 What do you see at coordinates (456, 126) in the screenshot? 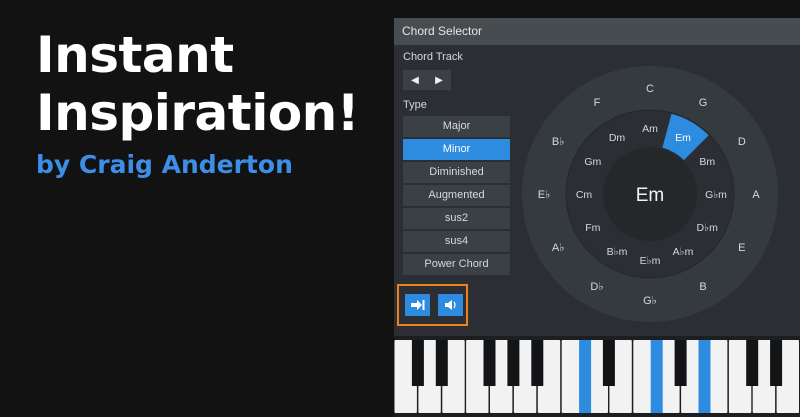
I see `chord-type-major: Major` at bounding box center [456, 126].